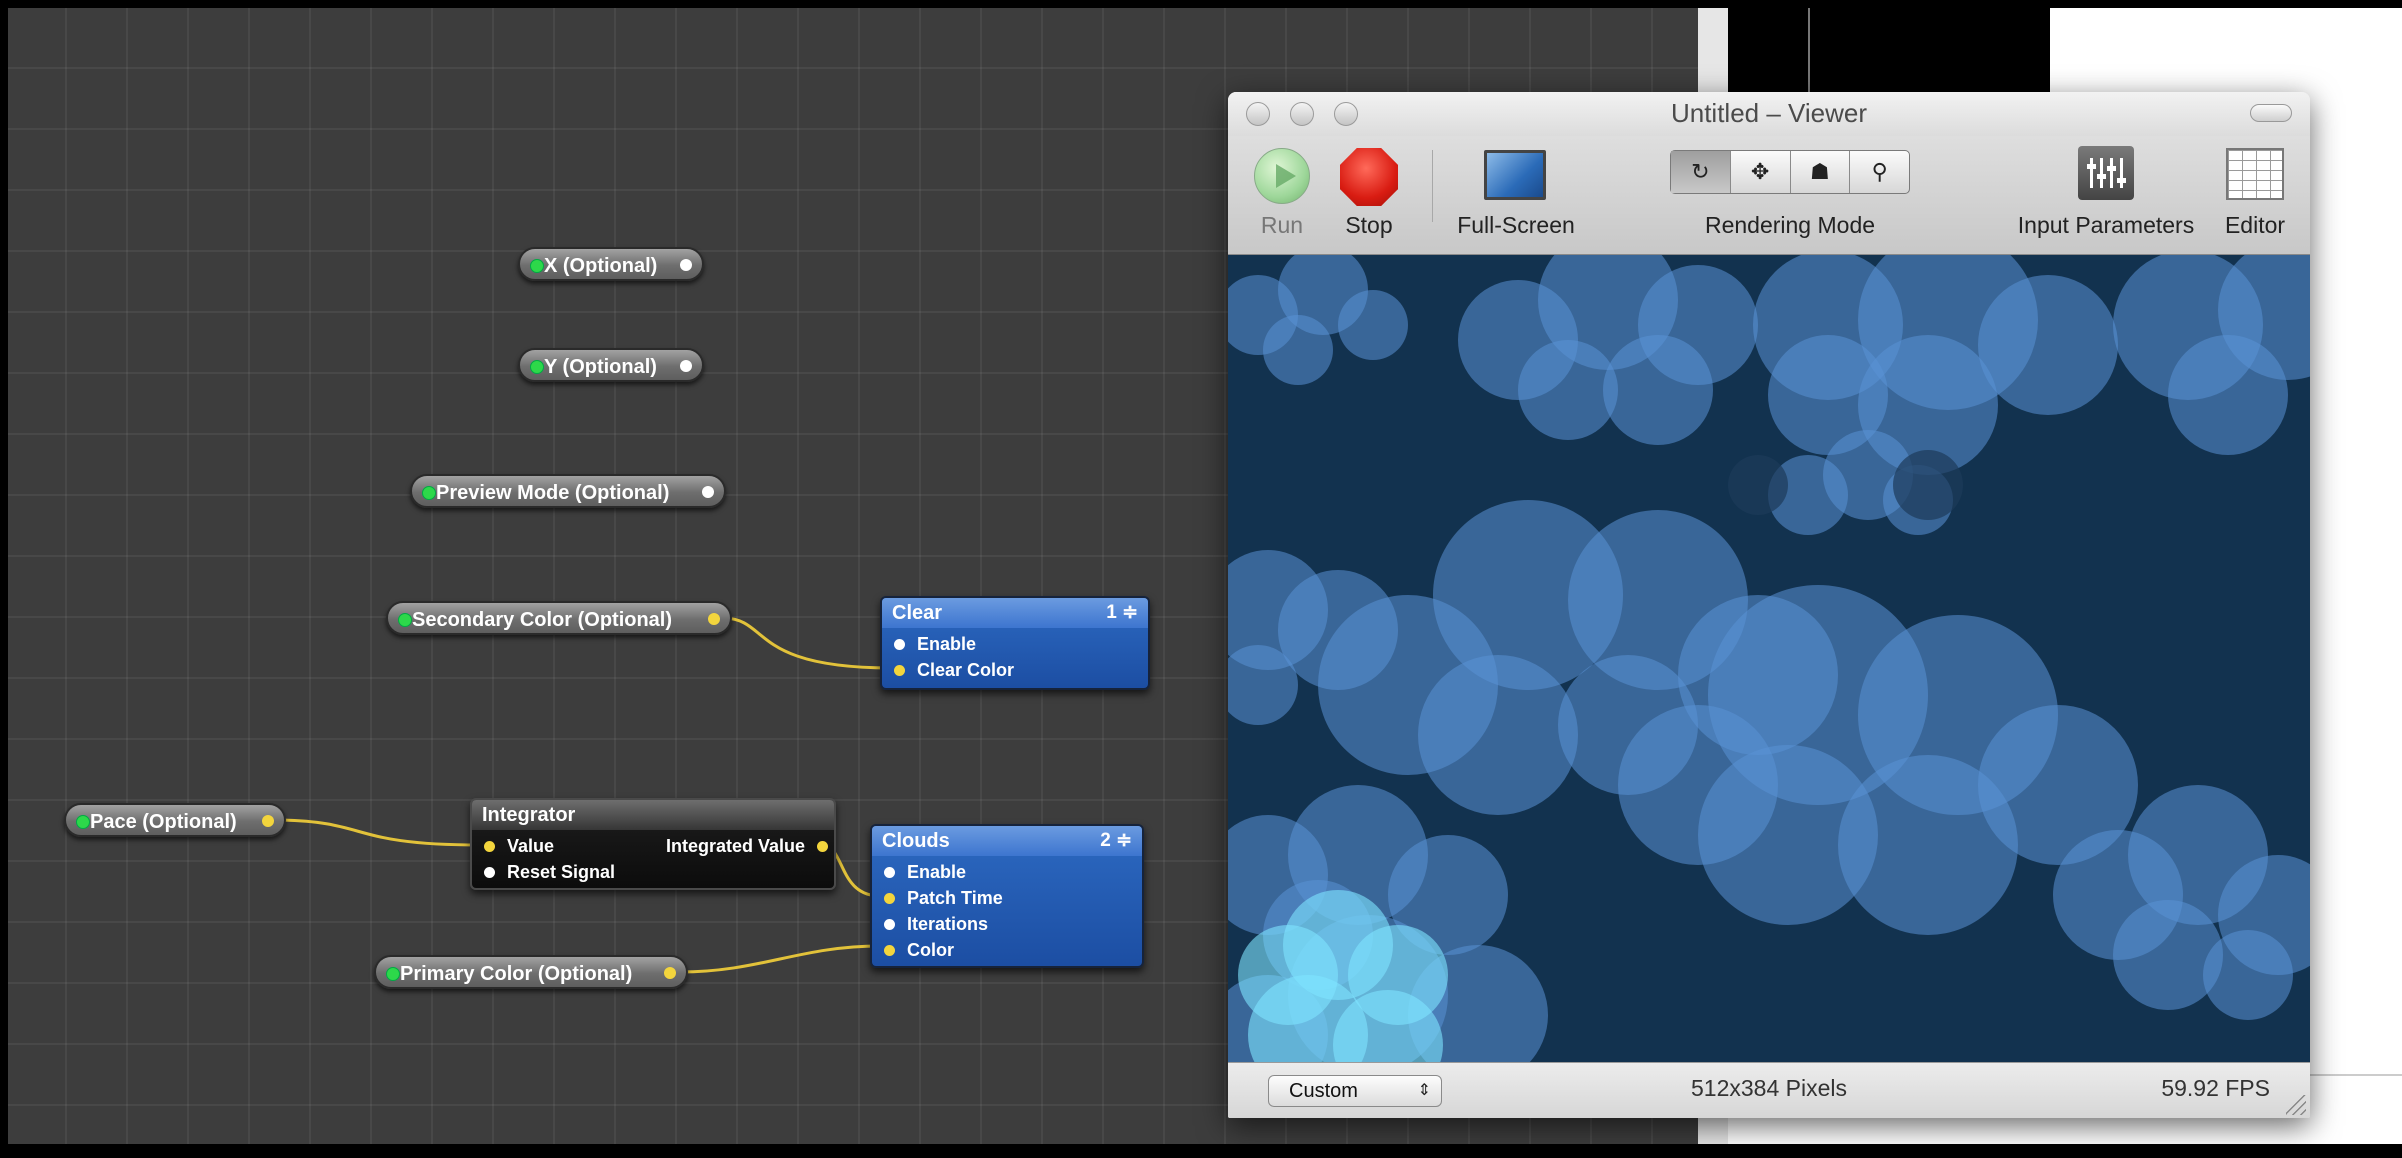 This screenshot has width=2402, height=1158. I want to click on patch-clouds-port-enable: Enable, so click(925, 872).